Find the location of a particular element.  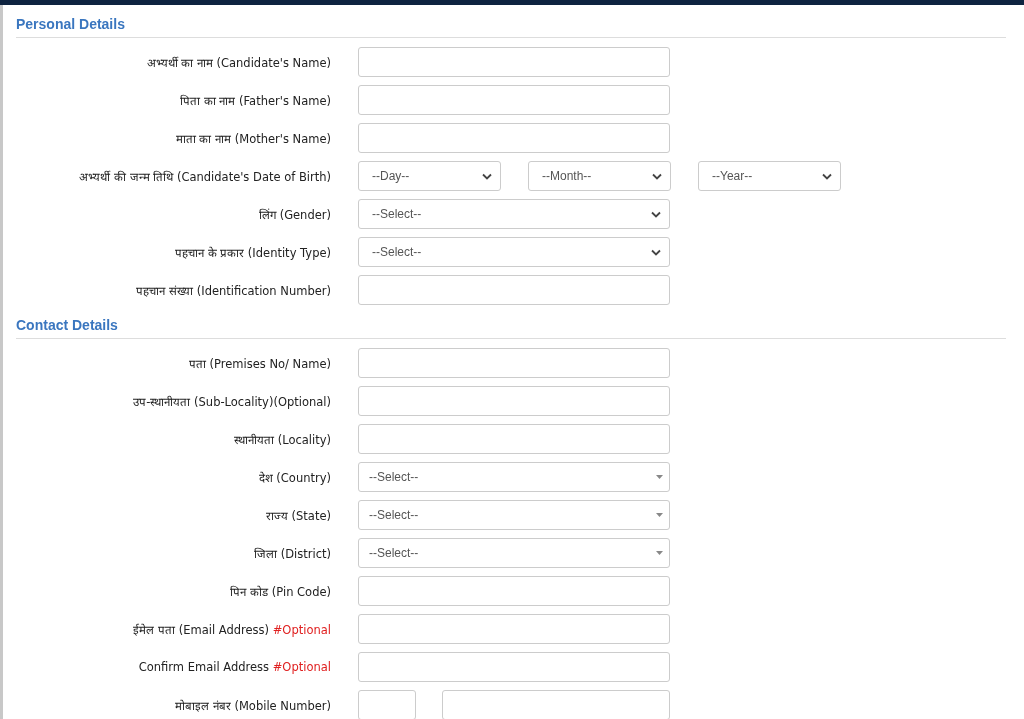

field-label: Confirm Email Address #Optional is located at coordinates (234, 667).